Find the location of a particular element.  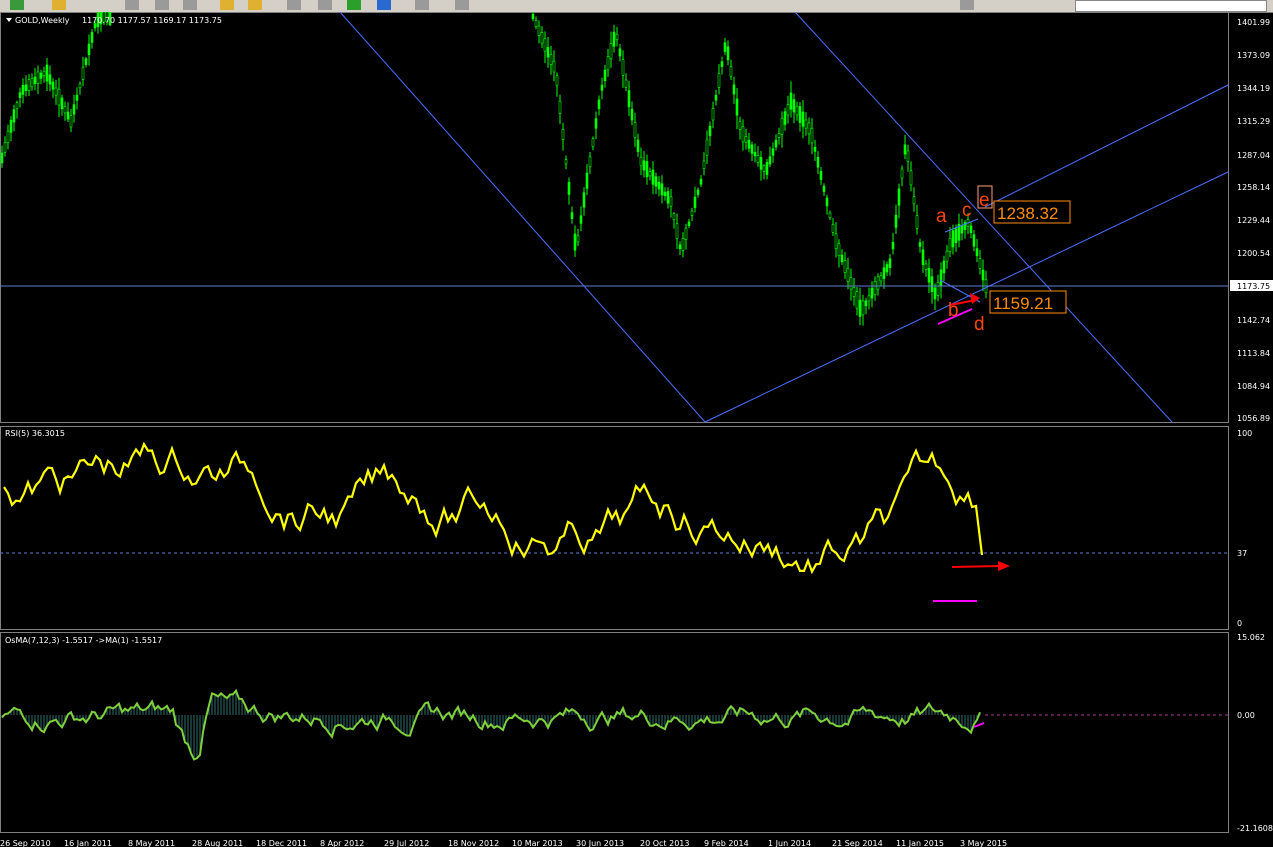

zoom-in-icon is located at coordinates (227, 5).